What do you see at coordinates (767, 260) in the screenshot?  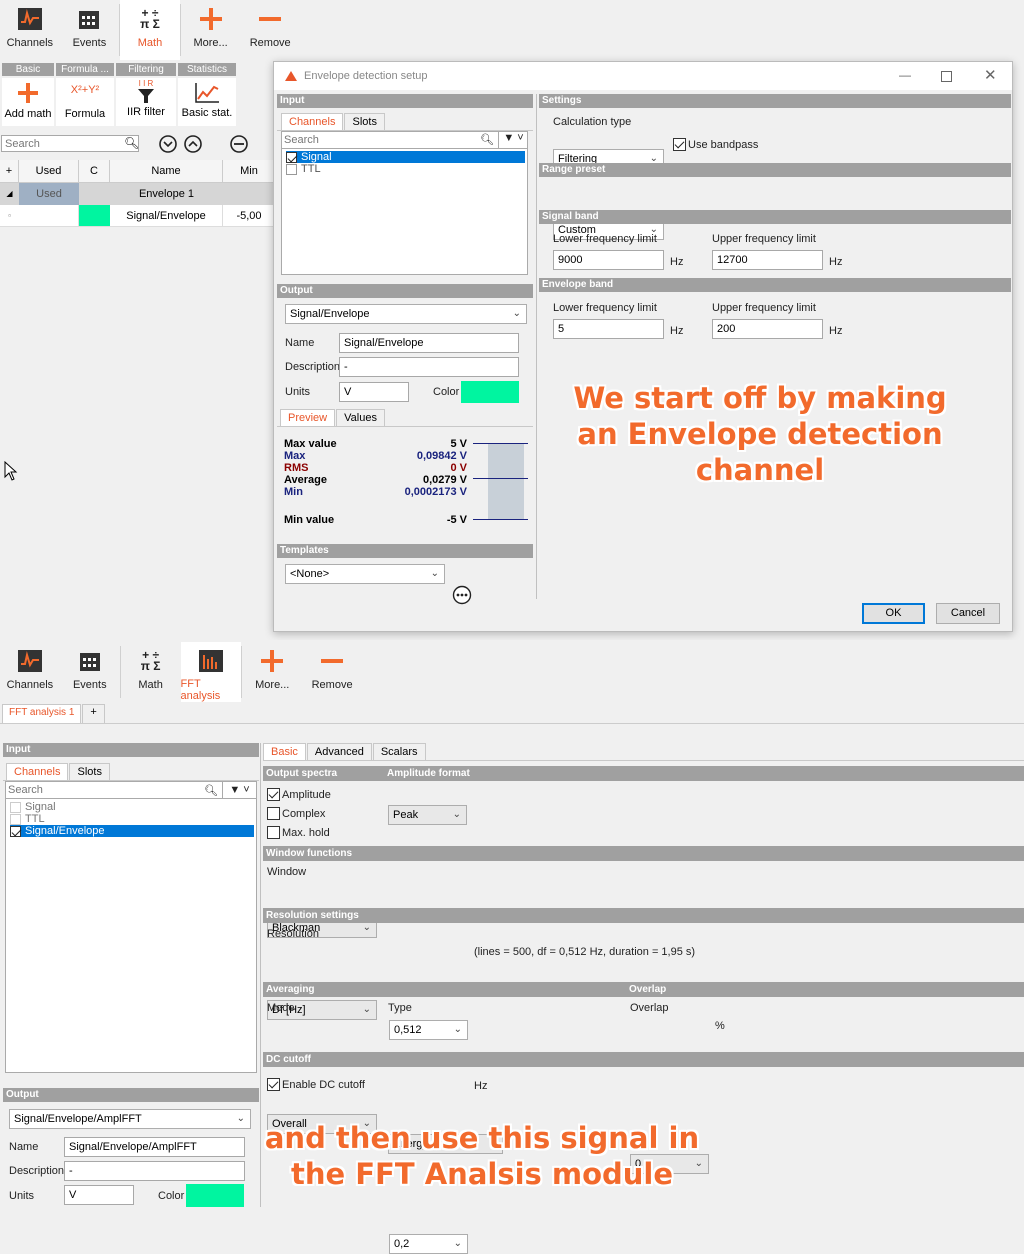 I see `signal-upper-field: 12700` at bounding box center [767, 260].